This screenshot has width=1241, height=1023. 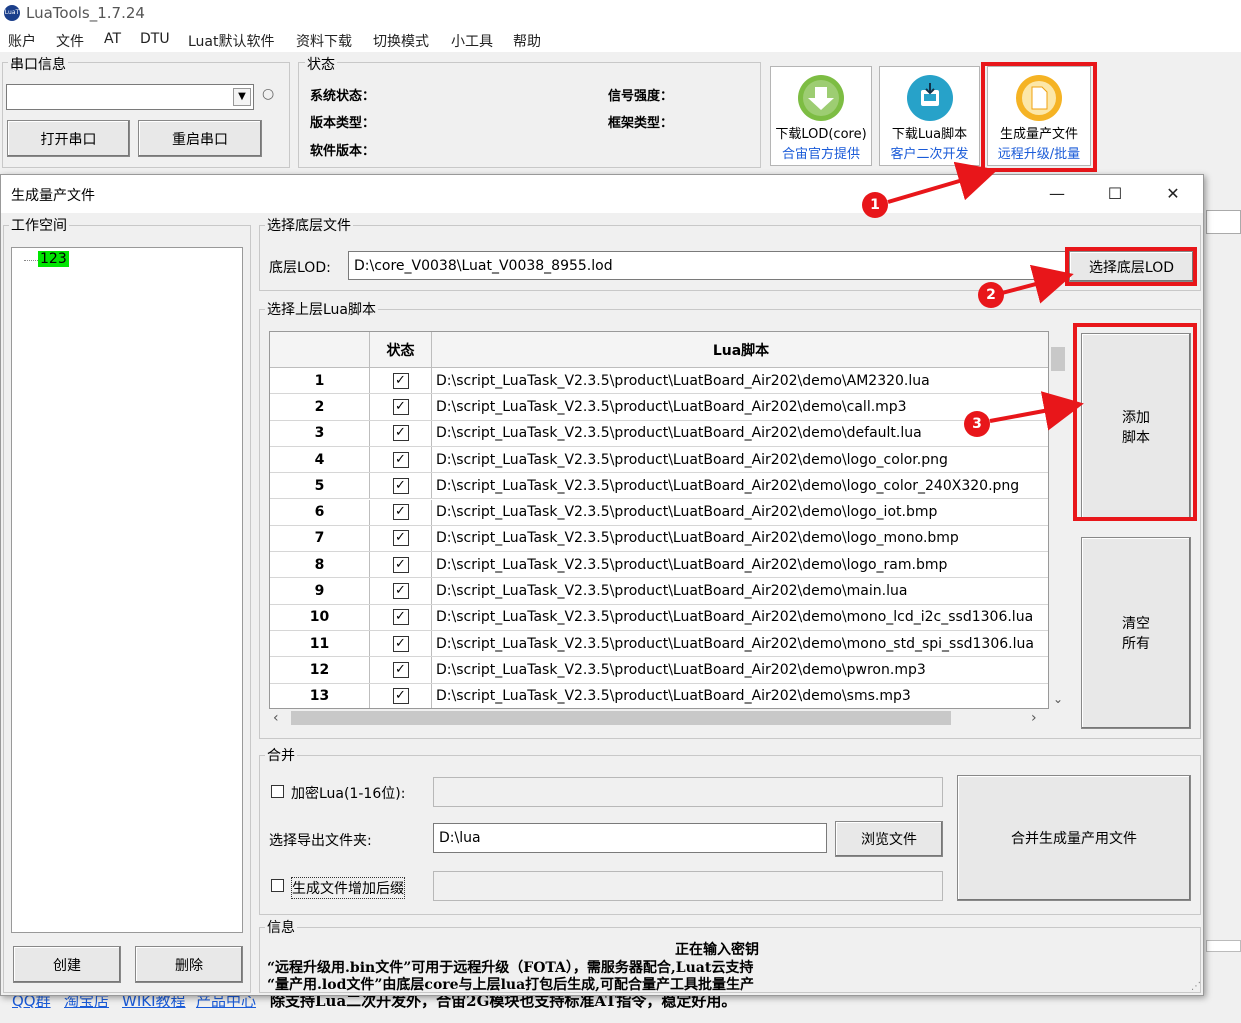 What do you see at coordinates (401, 41) in the screenshot?
I see `menu-switch-mode: 切换模式` at bounding box center [401, 41].